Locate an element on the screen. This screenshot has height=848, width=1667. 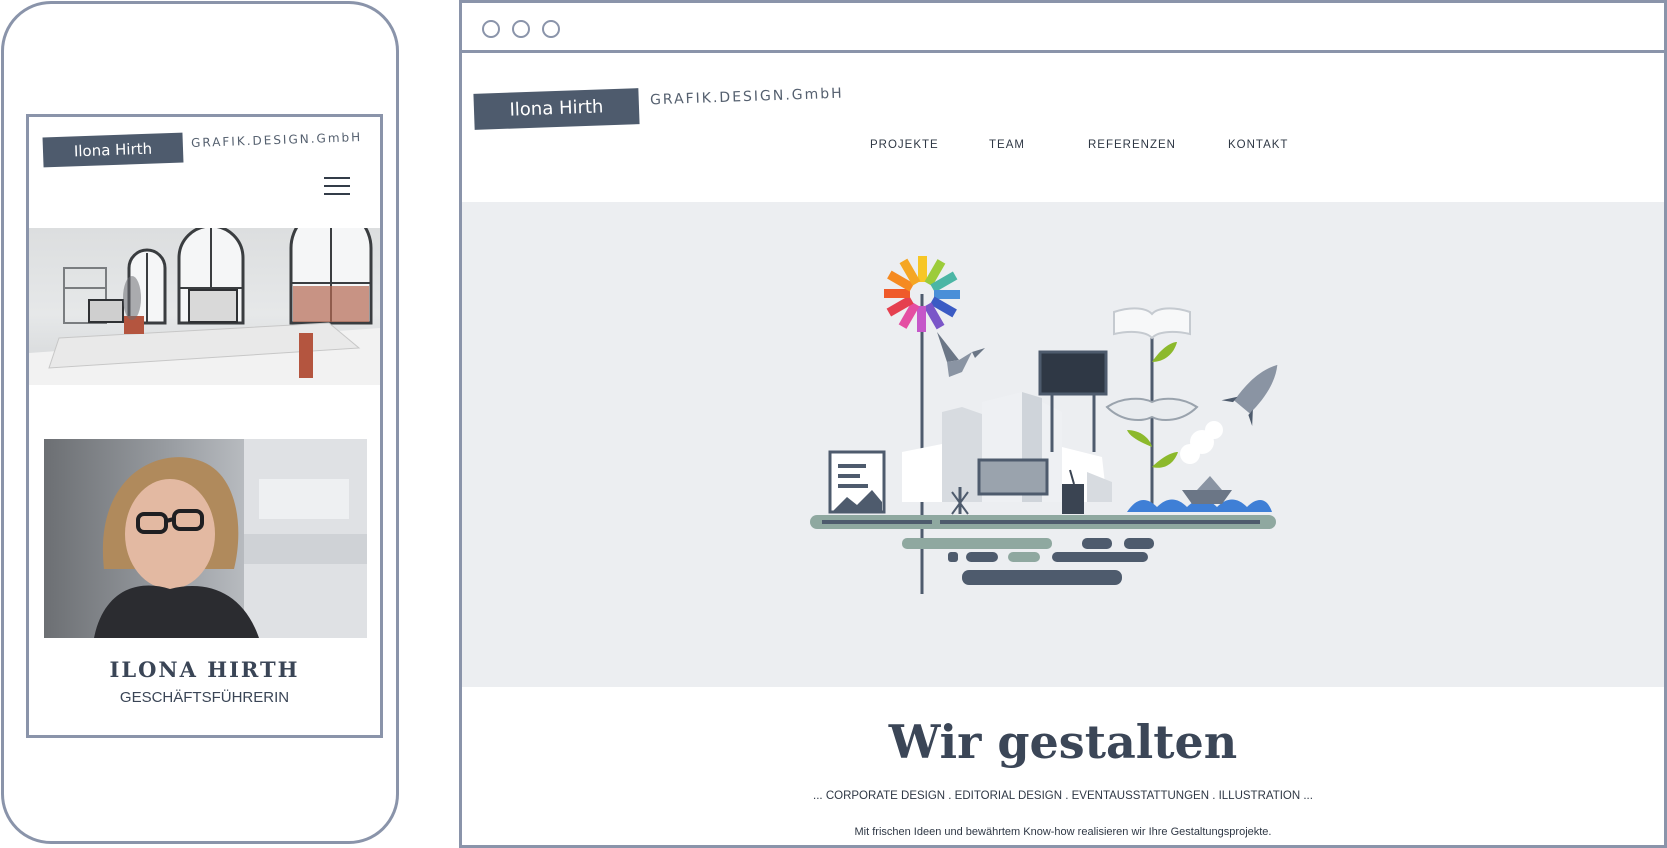
window-dot-minimize is located at coordinates (521, 29).